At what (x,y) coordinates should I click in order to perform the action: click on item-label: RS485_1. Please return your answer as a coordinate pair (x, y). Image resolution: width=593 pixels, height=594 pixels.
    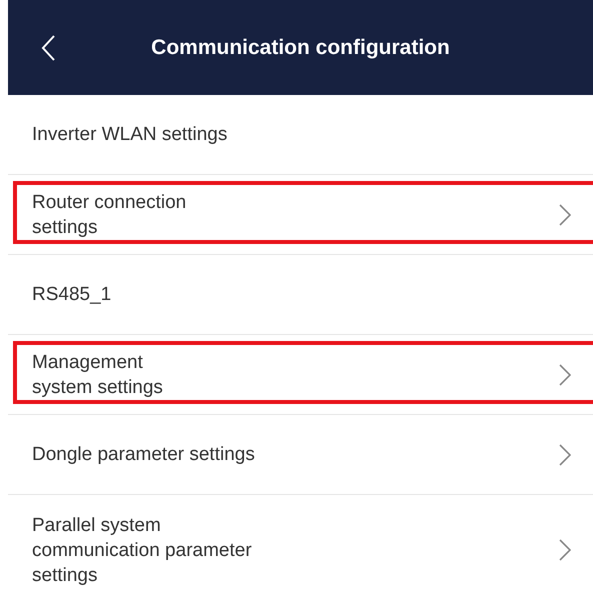
    Looking at the image, I should click on (72, 295).